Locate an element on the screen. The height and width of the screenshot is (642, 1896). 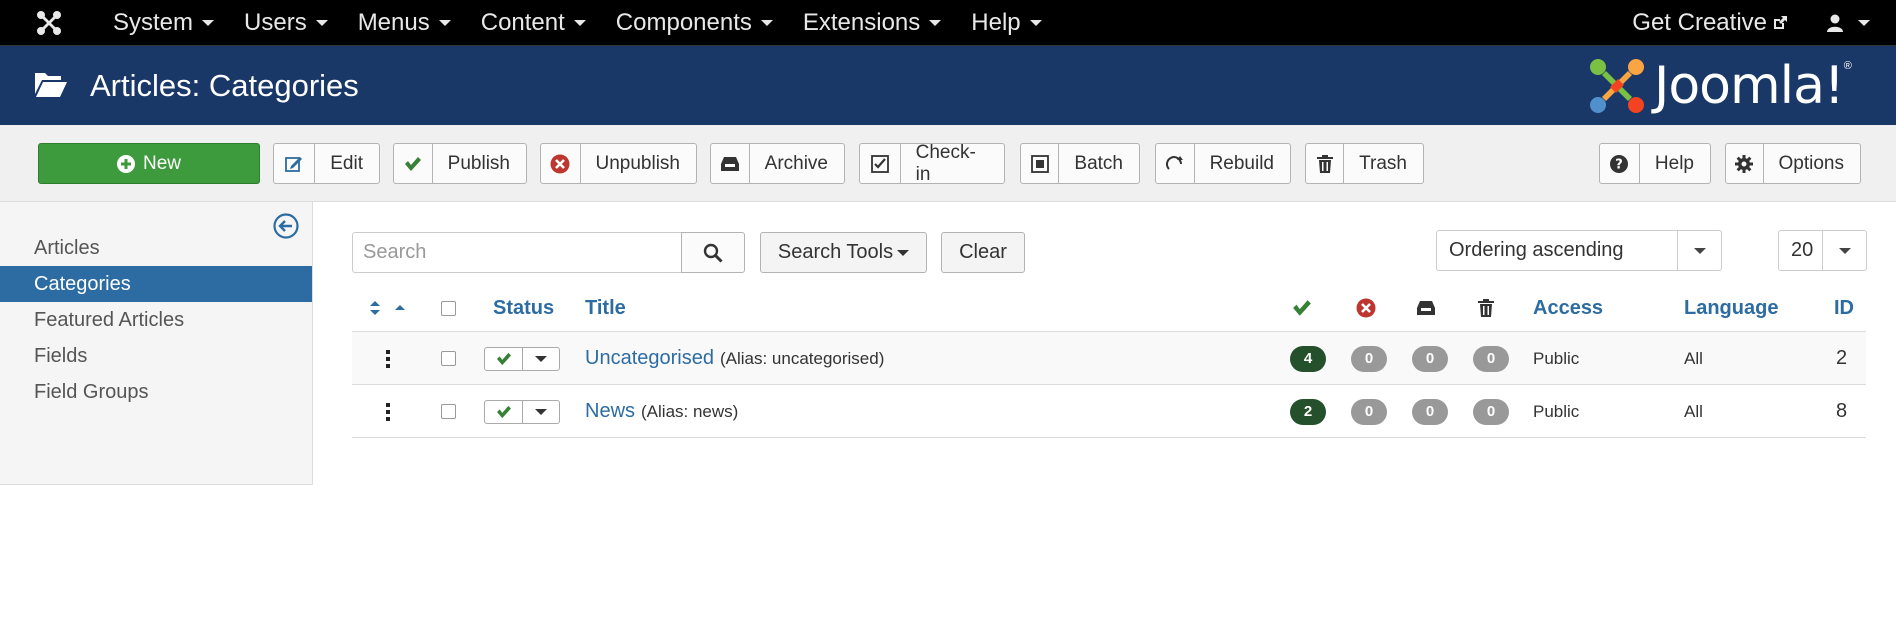
list-limit-value: 20 is located at coordinates (1802, 250).